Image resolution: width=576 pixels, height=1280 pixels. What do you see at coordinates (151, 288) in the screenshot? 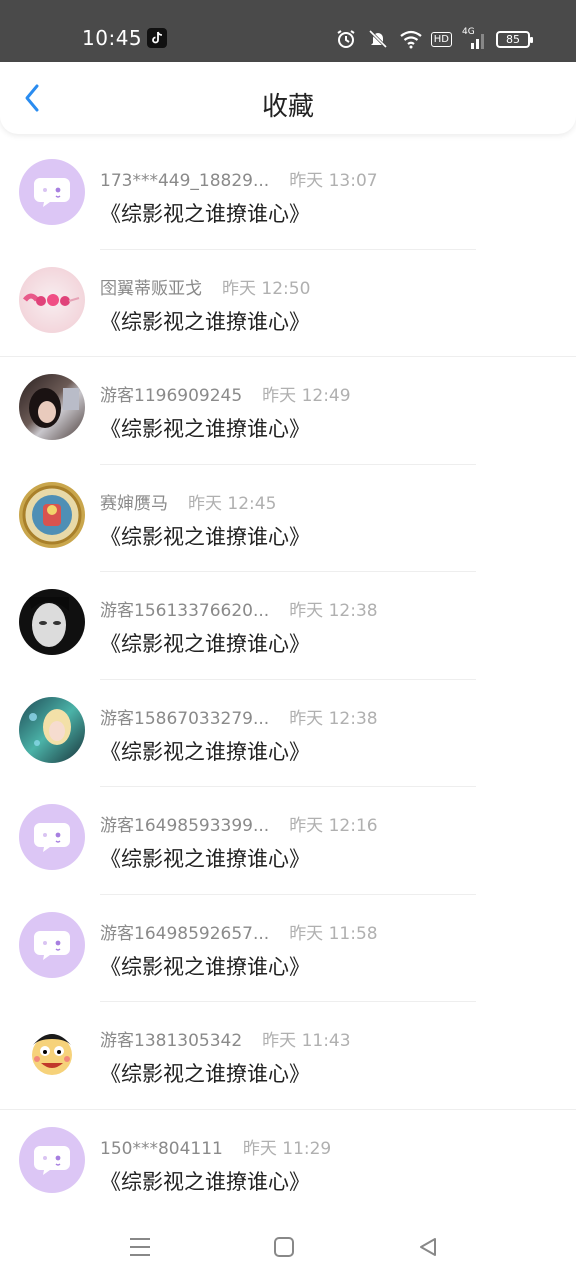
I see `user-name: 囹翼蒂贩亚戈` at bounding box center [151, 288].